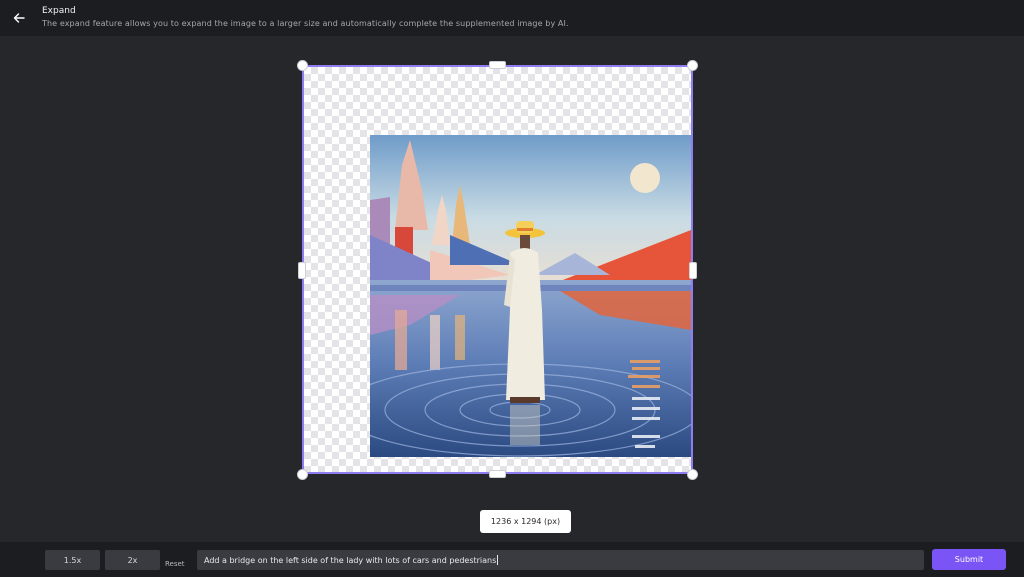 The width and height of the screenshot is (1024, 577). I want to click on arrow-left-icon, so click(19, 18).